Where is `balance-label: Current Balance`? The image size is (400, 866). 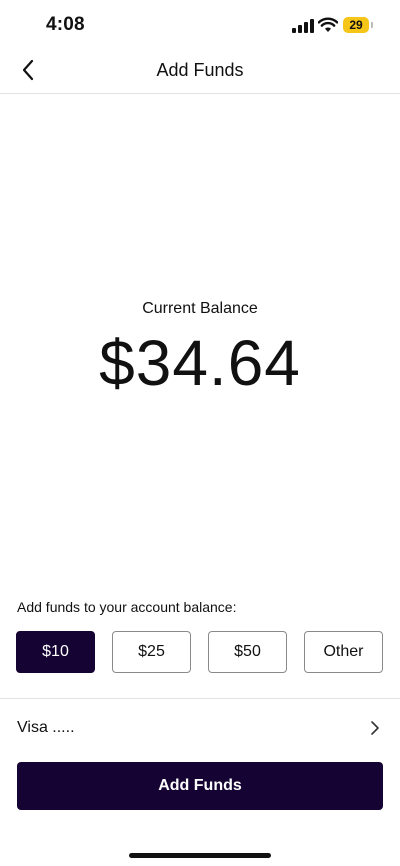
balance-label: Current Balance is located at coordinates (200, 308).